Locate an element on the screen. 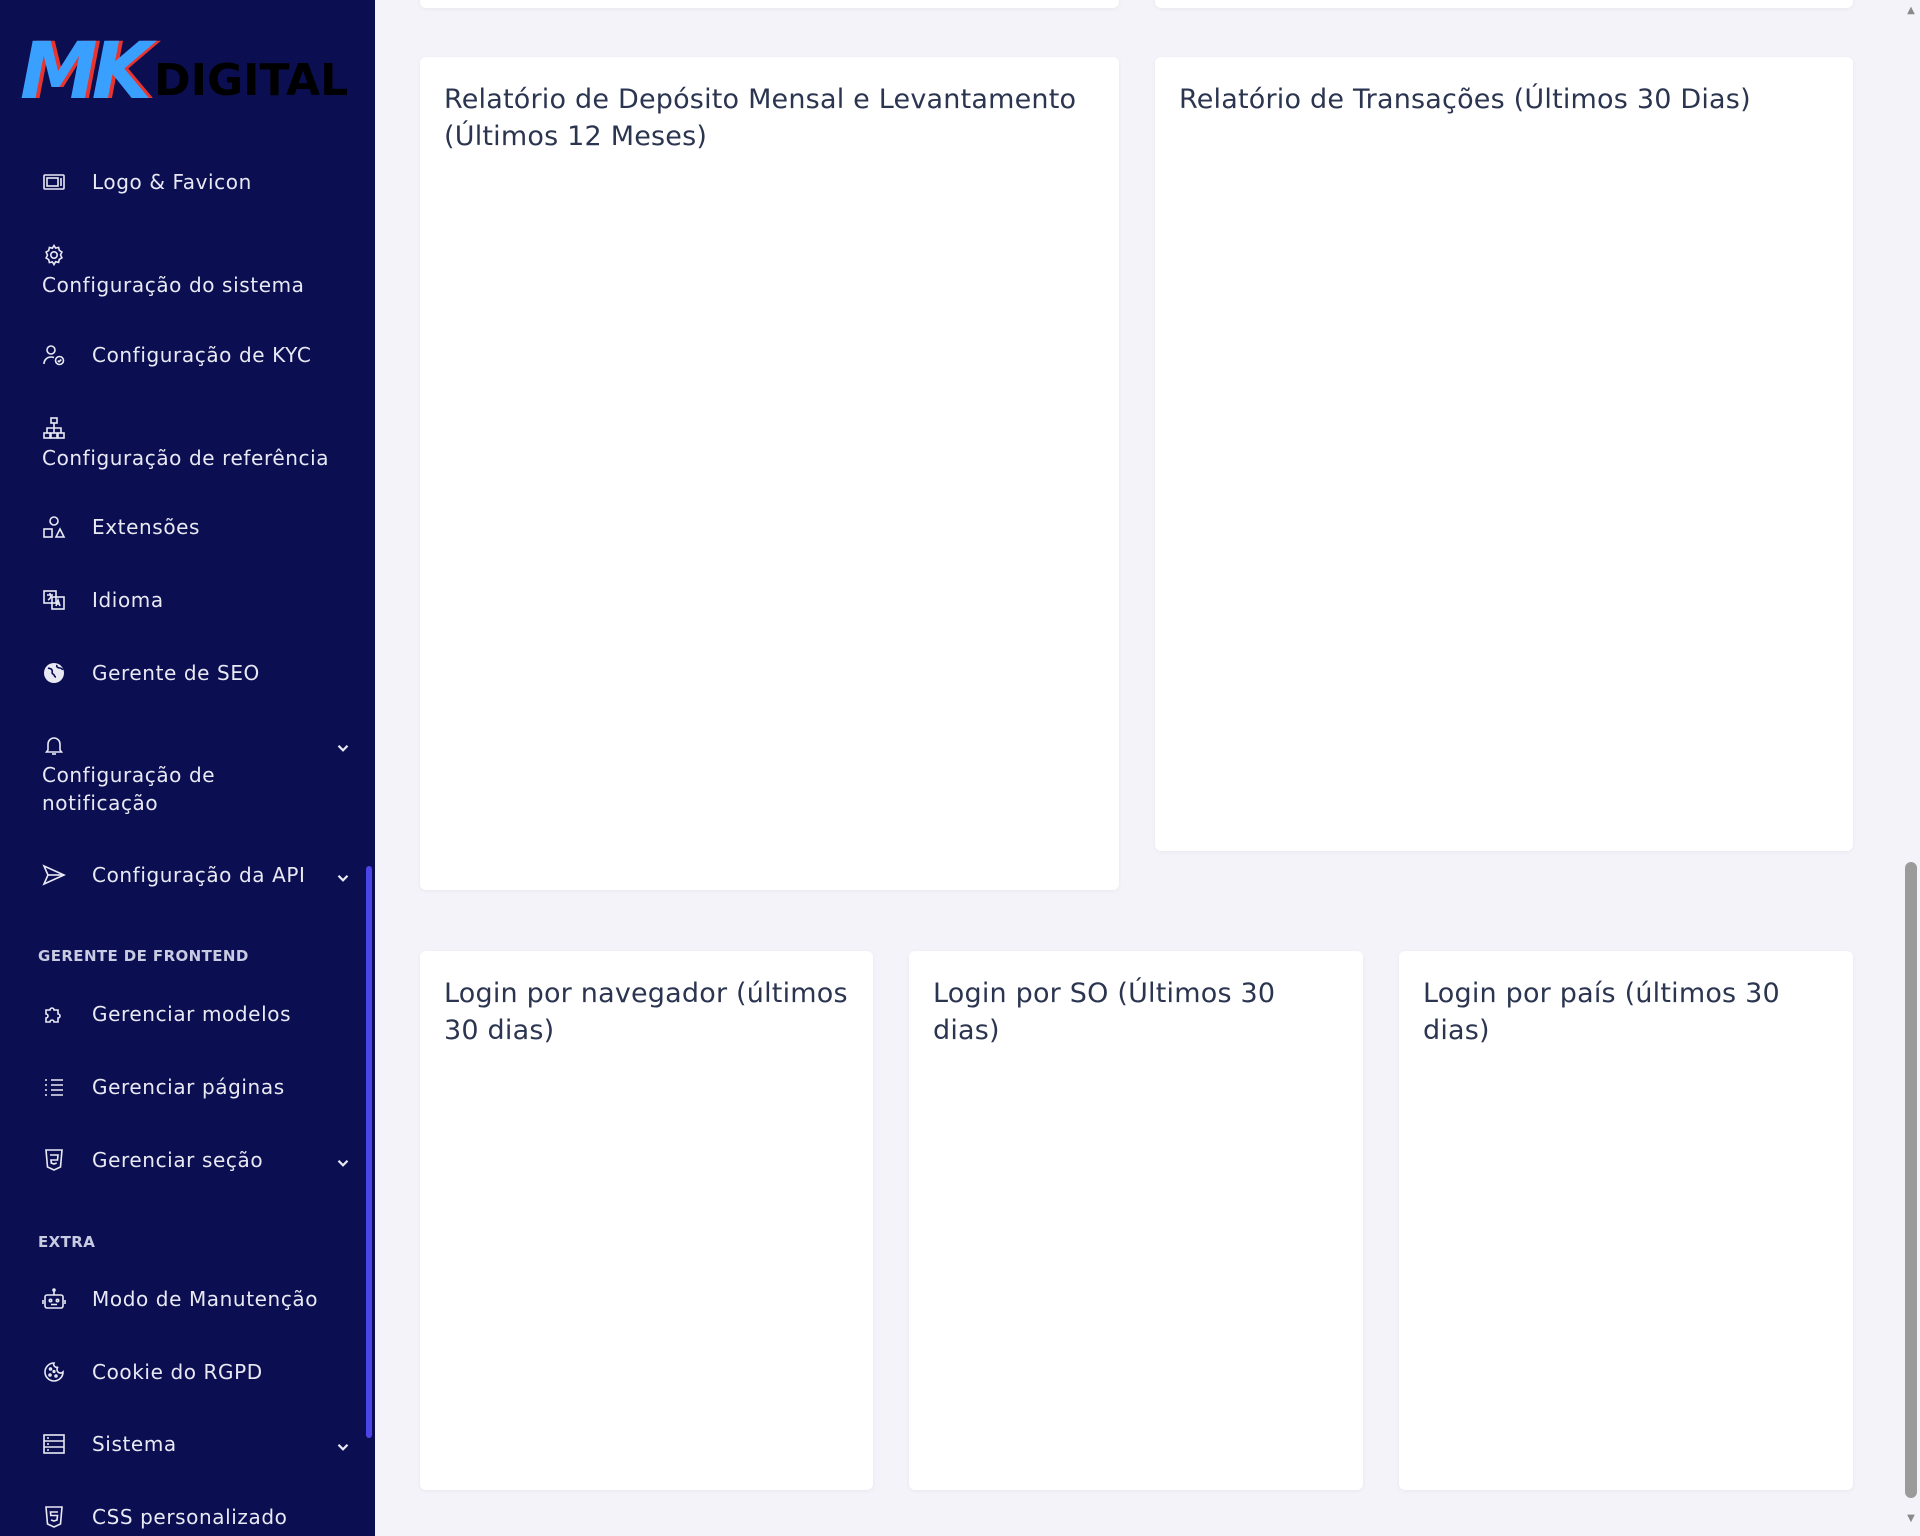 Image resolution: width=1920 pixels, height=1536 pixels. sidebar-item-notification-config: Configuração de notificação is located at coordinates (197, 774).